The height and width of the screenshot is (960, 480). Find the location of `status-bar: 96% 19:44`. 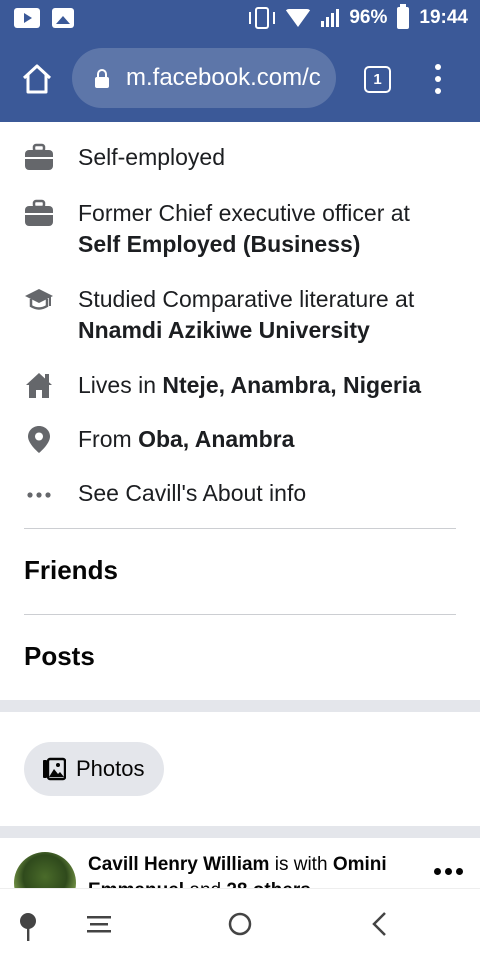

status-bar: 96% 19:44 is located at coordinates (240, 18).